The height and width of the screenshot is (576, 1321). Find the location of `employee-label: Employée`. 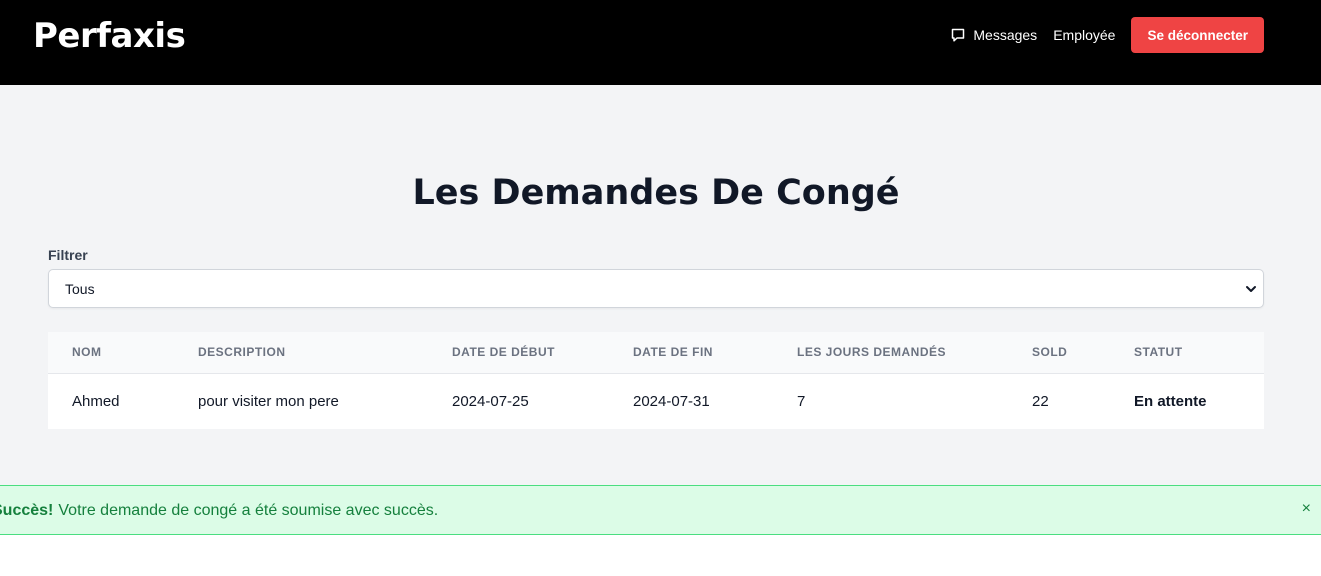

employee-label: Employée is located at coordinates (1084, 35).